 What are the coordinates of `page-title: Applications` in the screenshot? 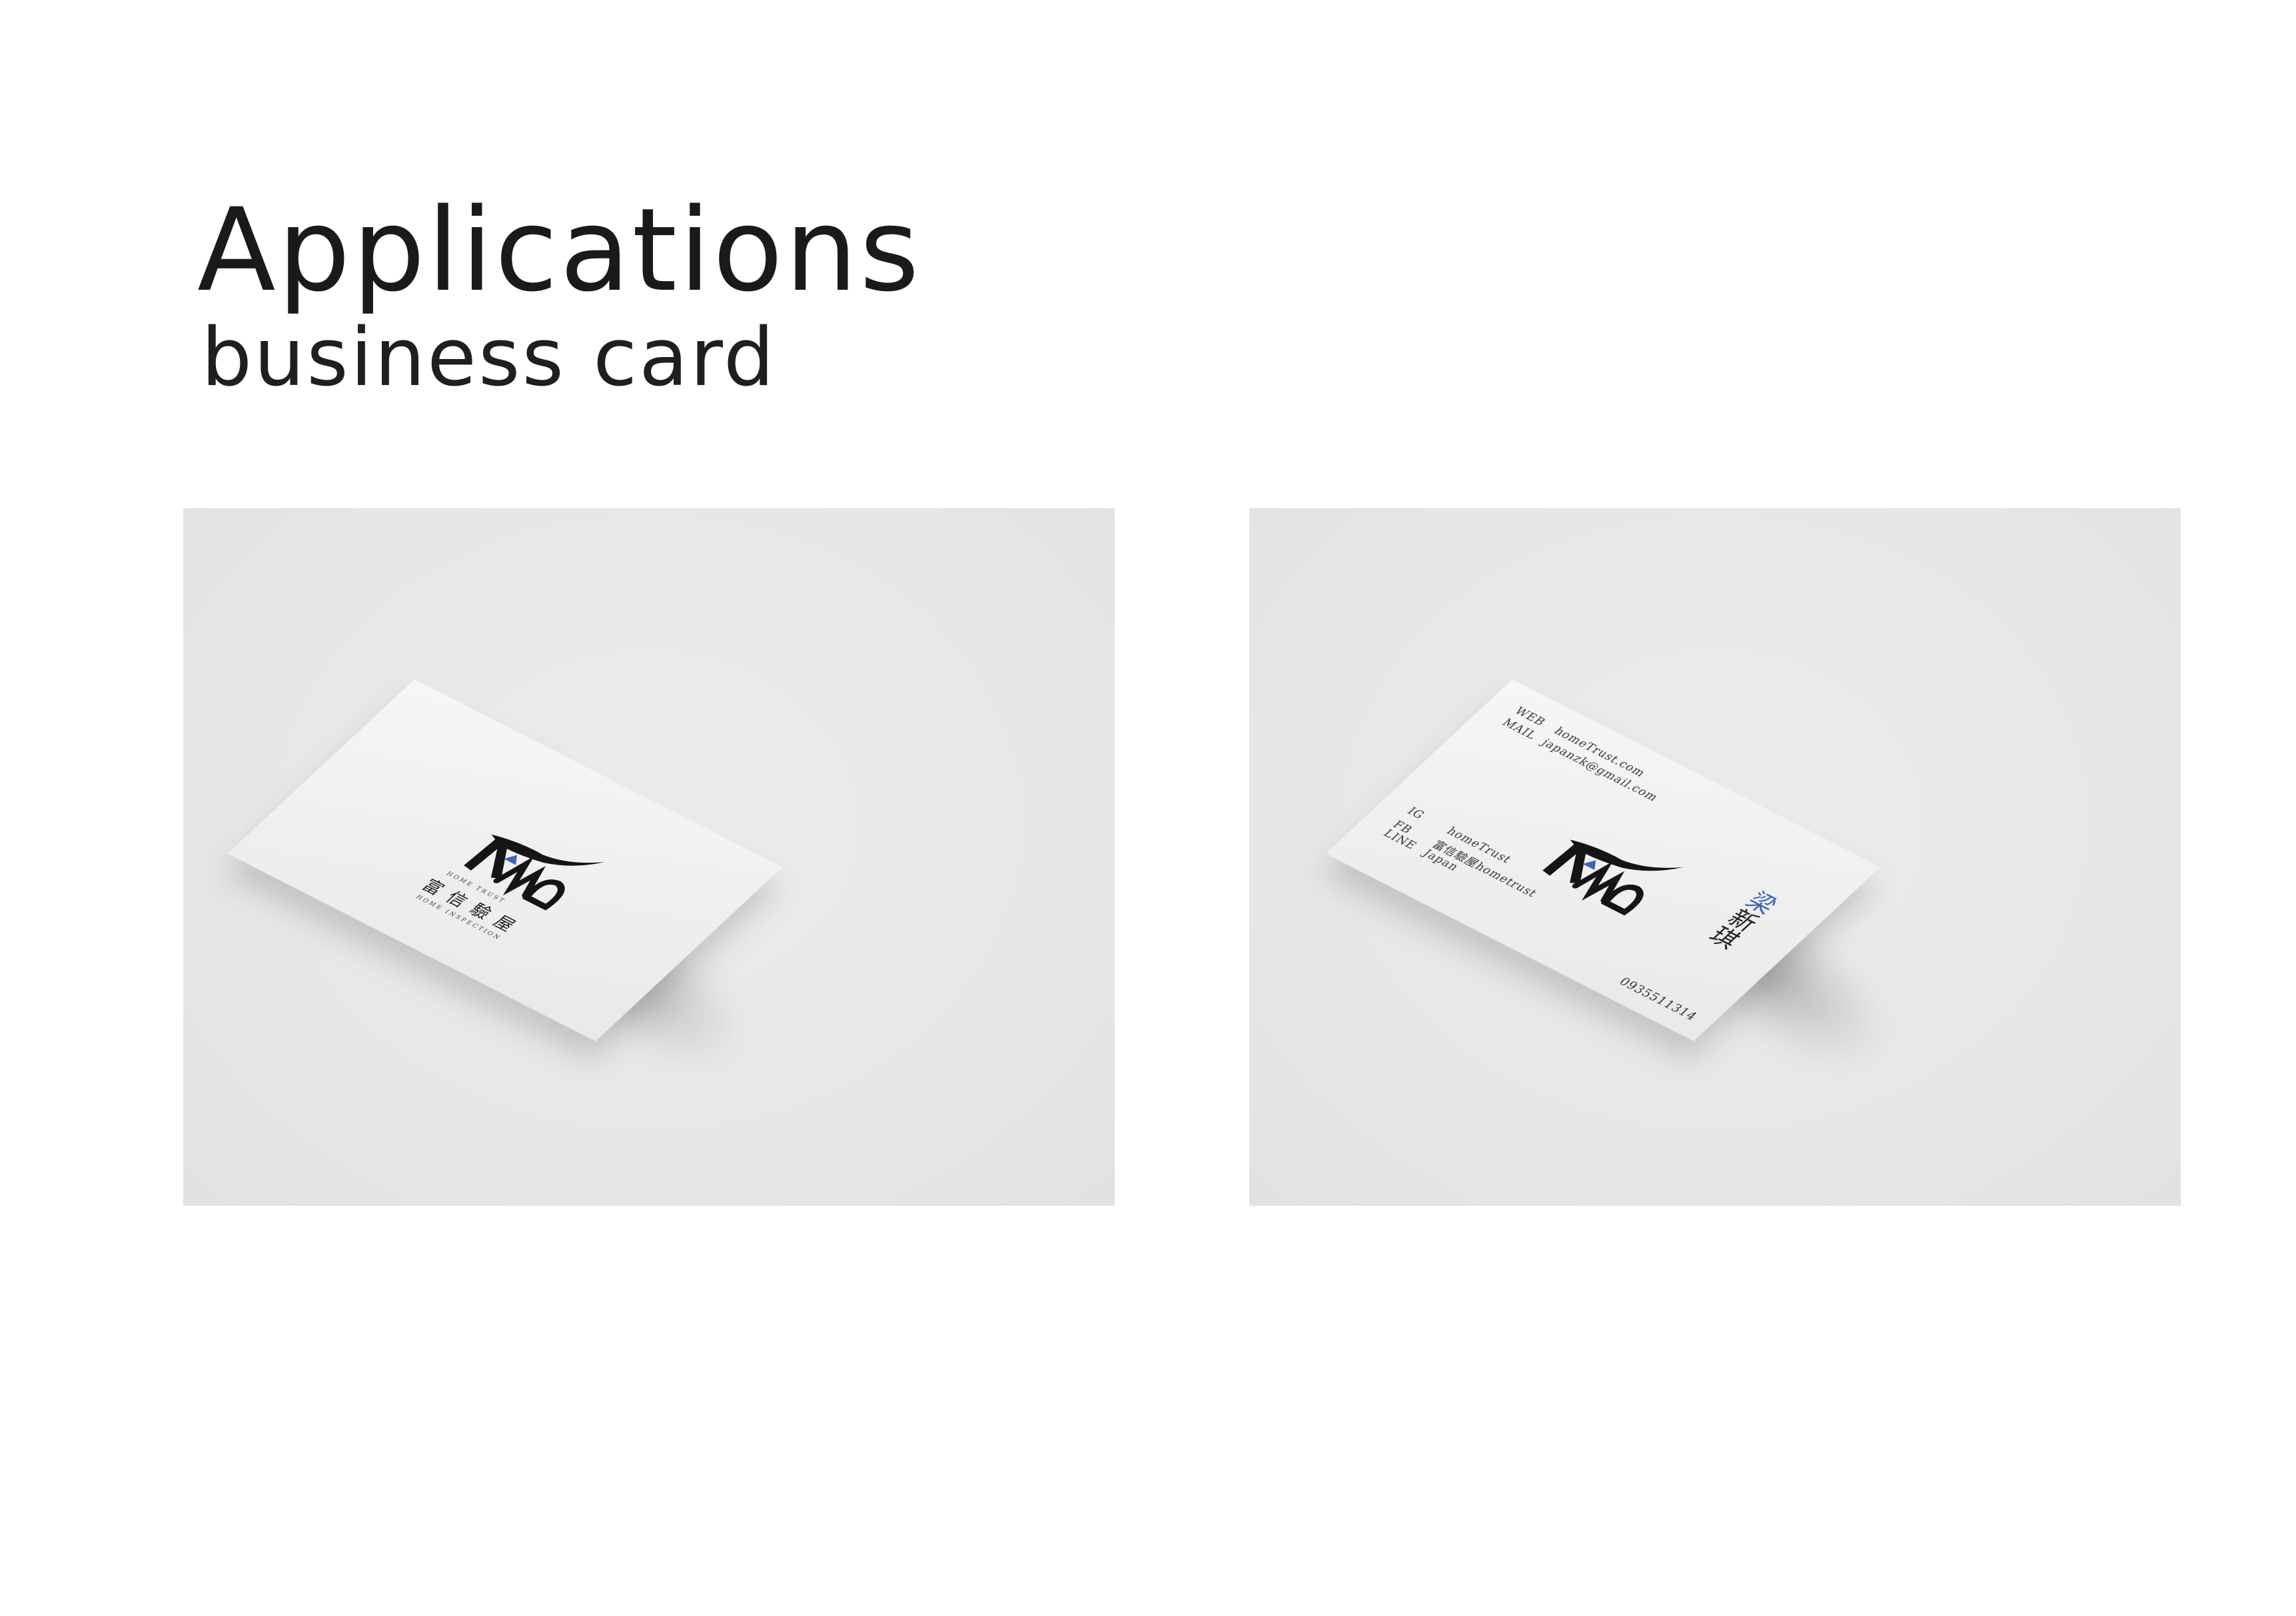 It's located at (559, 250).